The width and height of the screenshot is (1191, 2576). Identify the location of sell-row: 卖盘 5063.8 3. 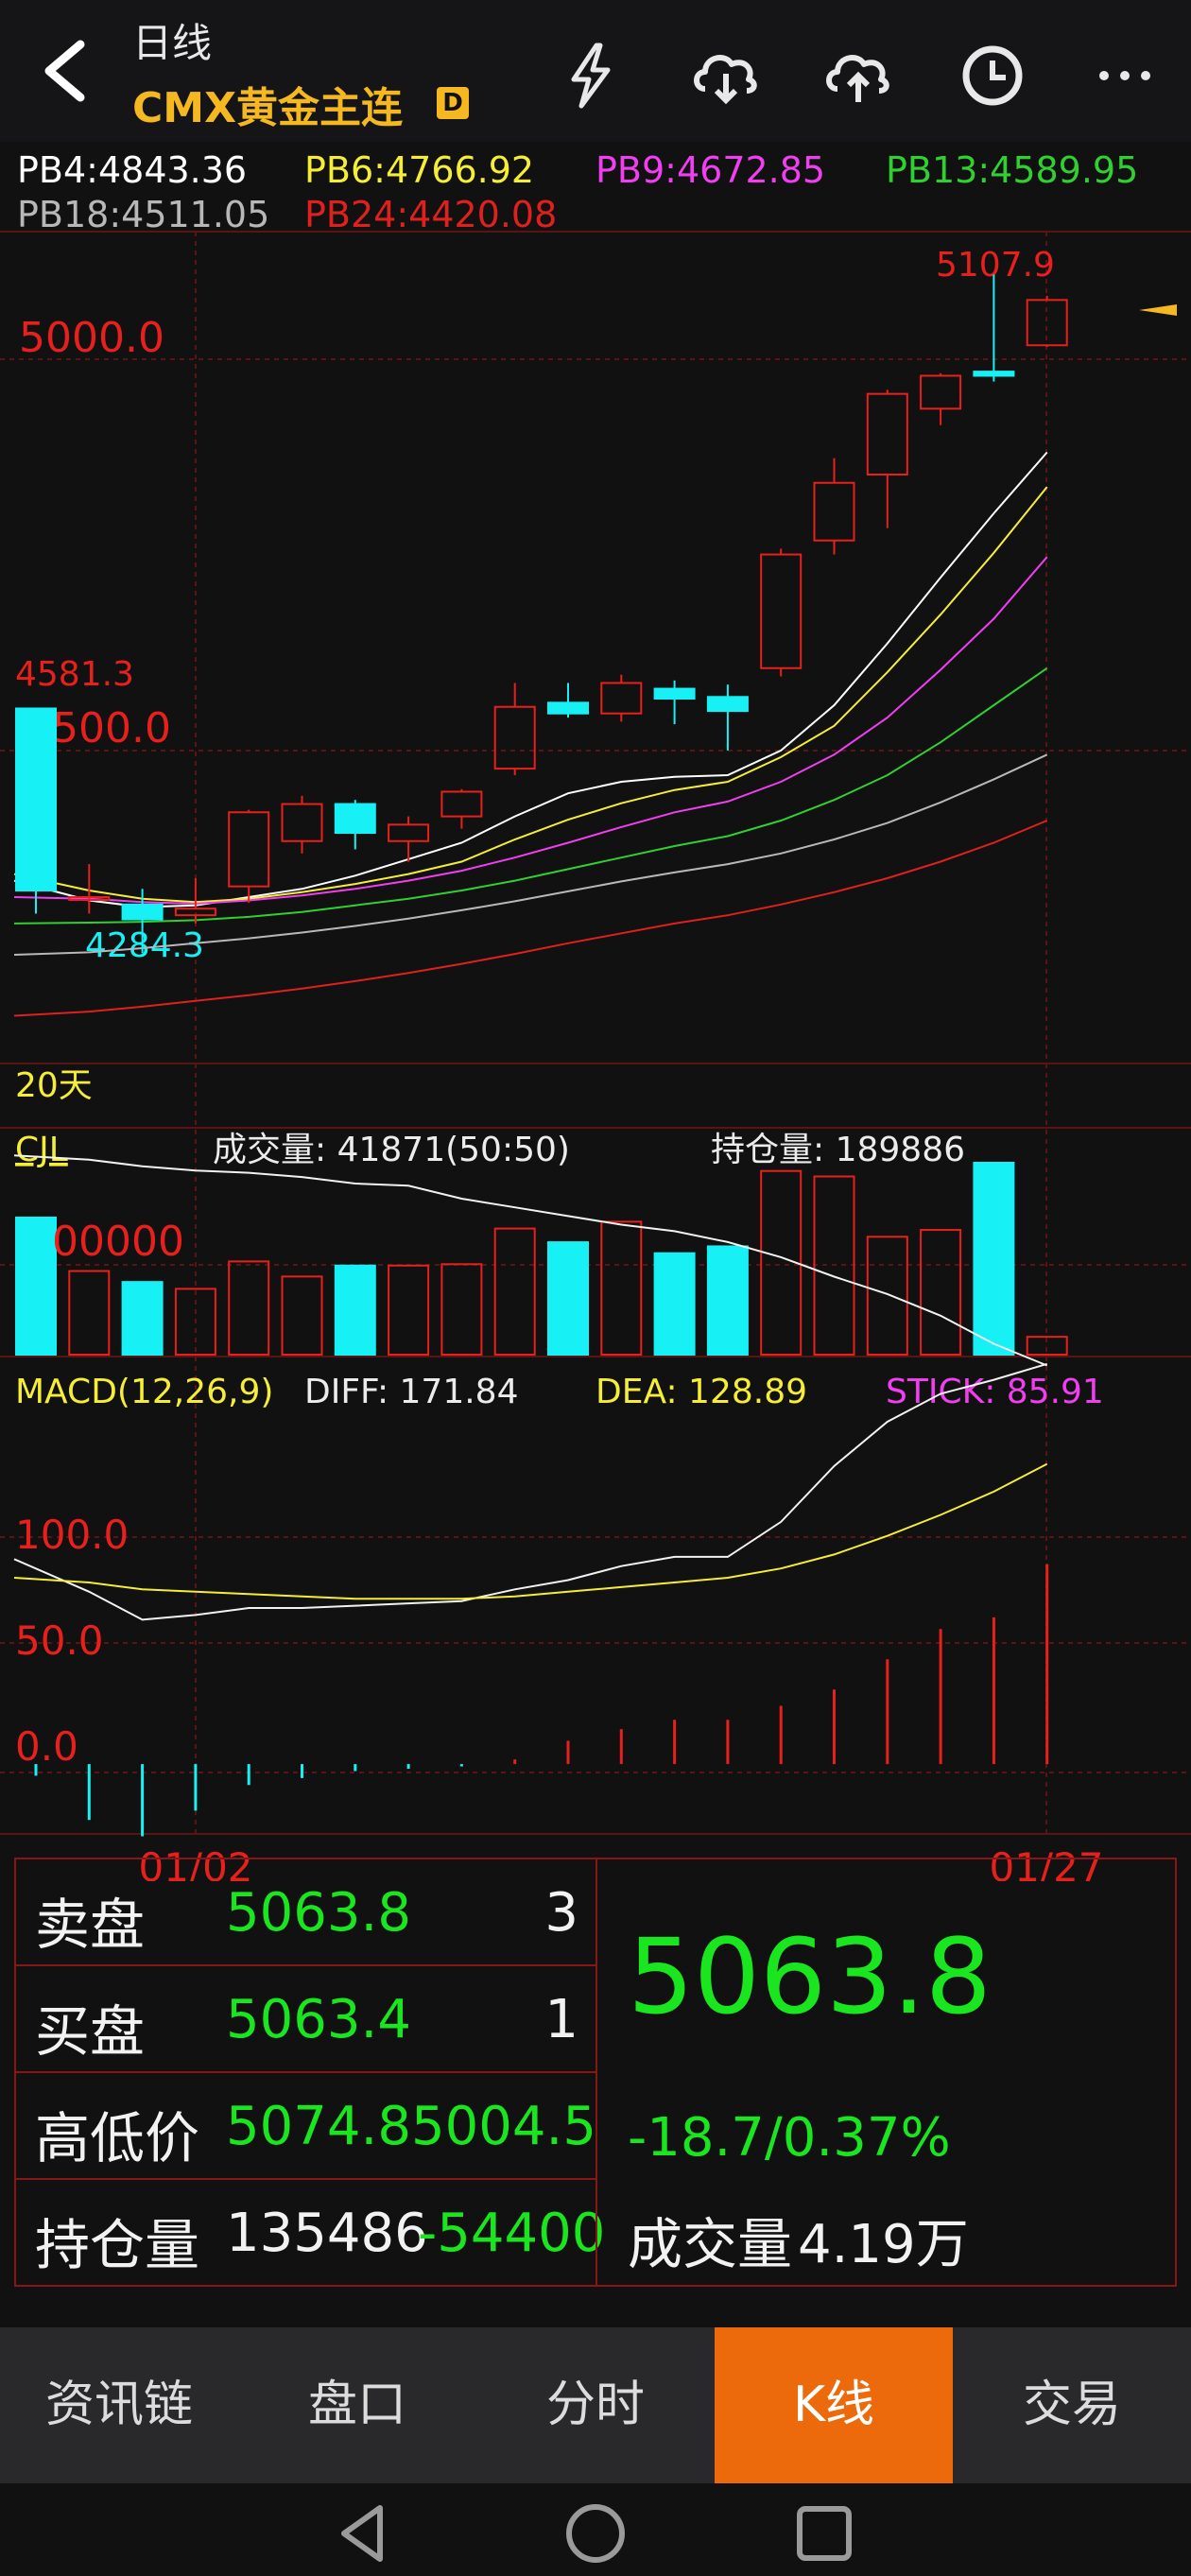
(305, 1912).